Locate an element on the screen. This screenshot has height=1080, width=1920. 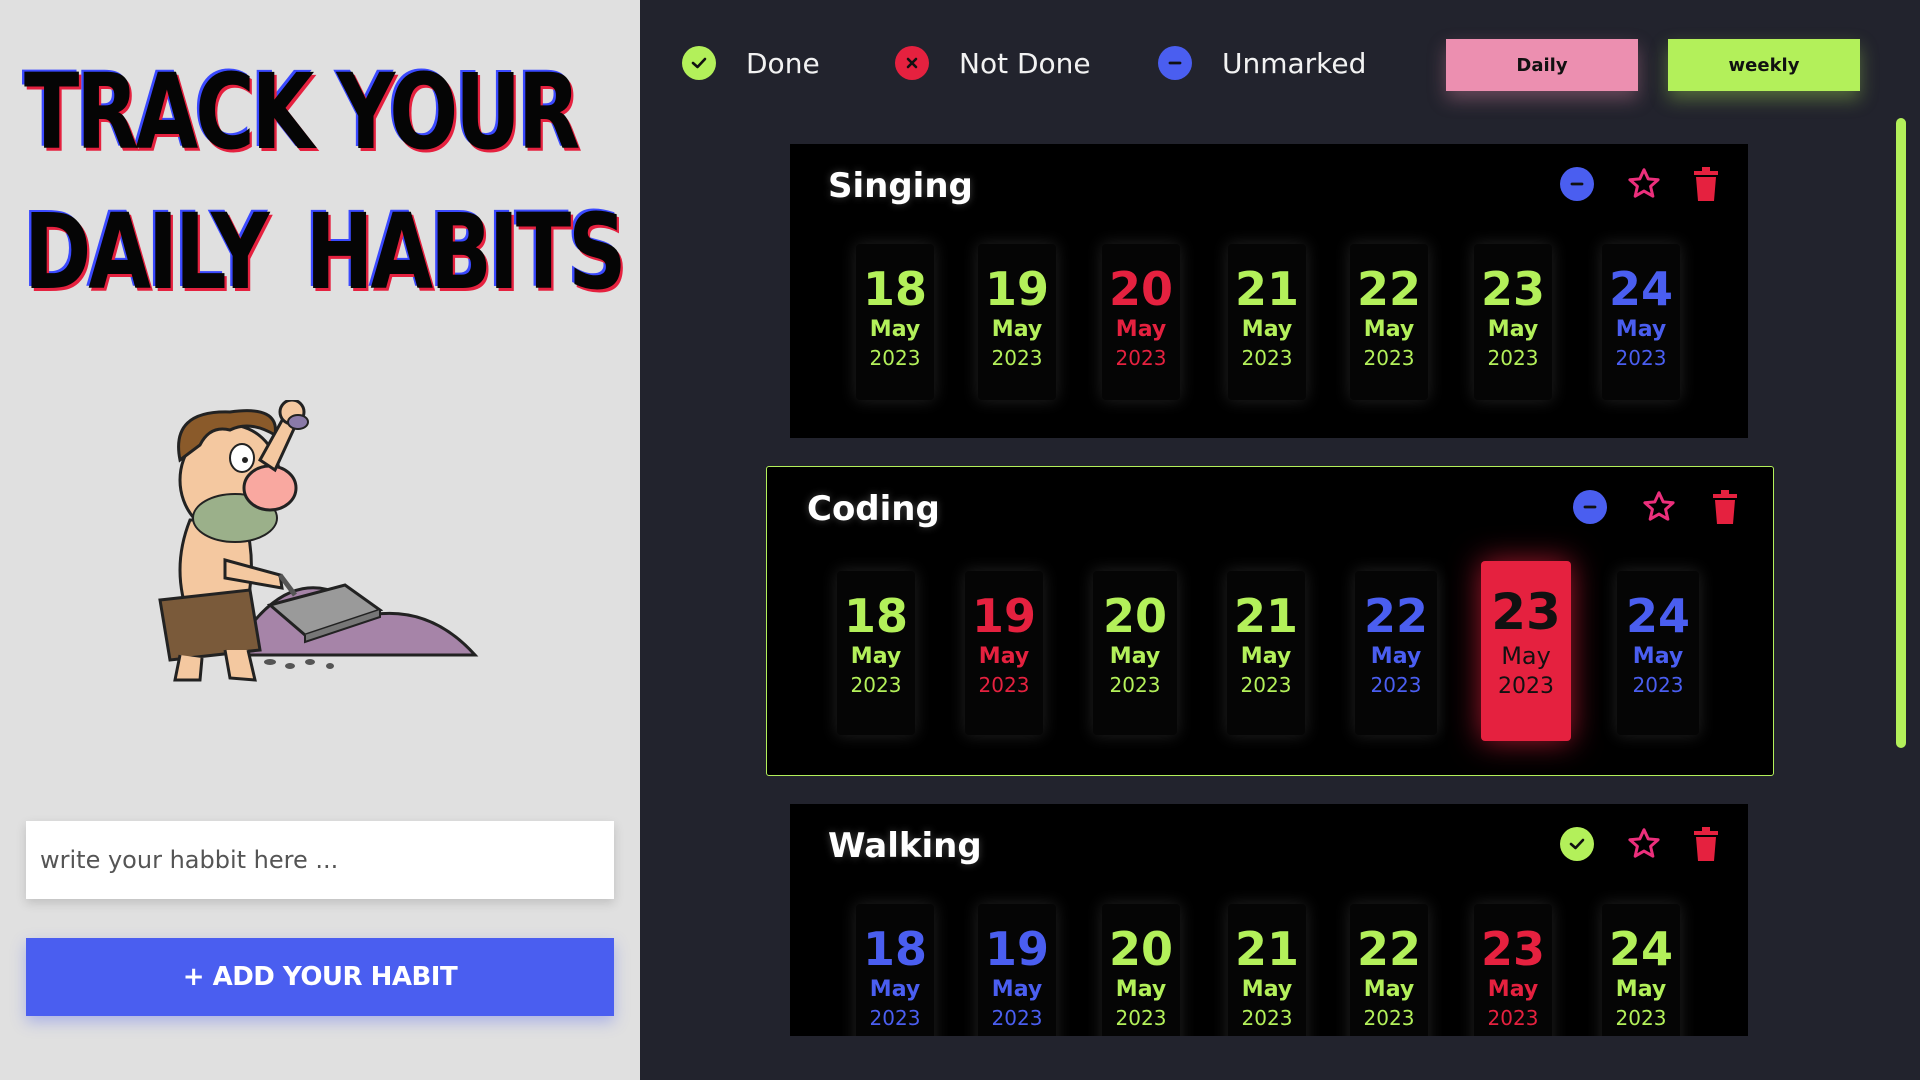
add-habit-button: + ADD YOUR HABIT is located at coordinates (320, 977).